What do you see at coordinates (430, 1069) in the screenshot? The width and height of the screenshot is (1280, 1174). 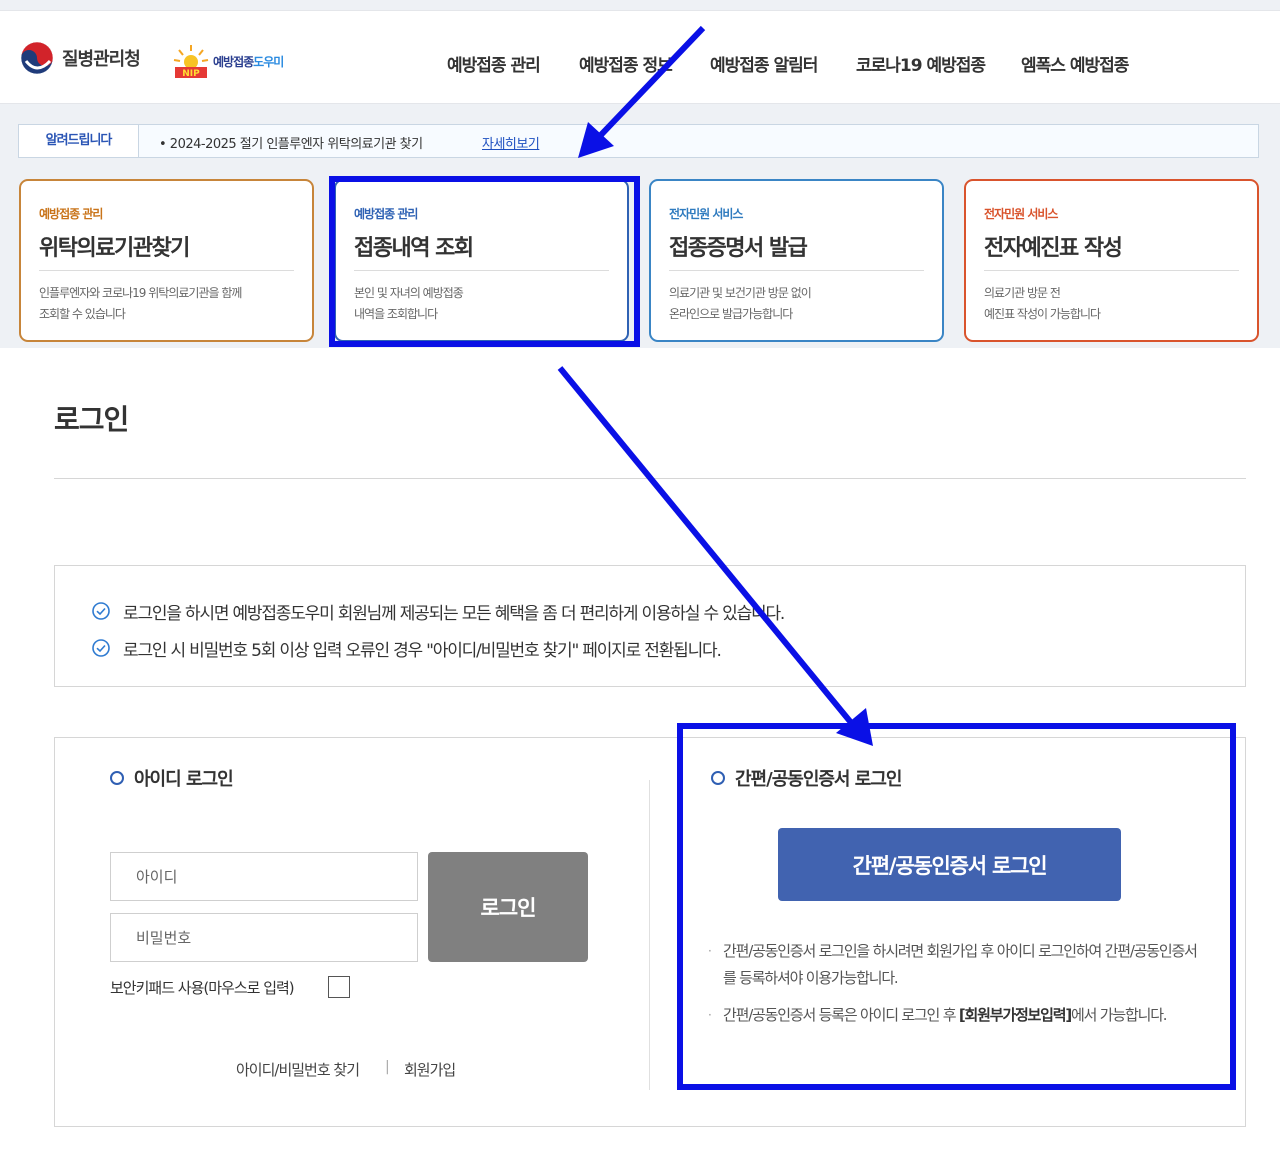 I see `join-link: 회원가입` at bounding box center [430, 1069].